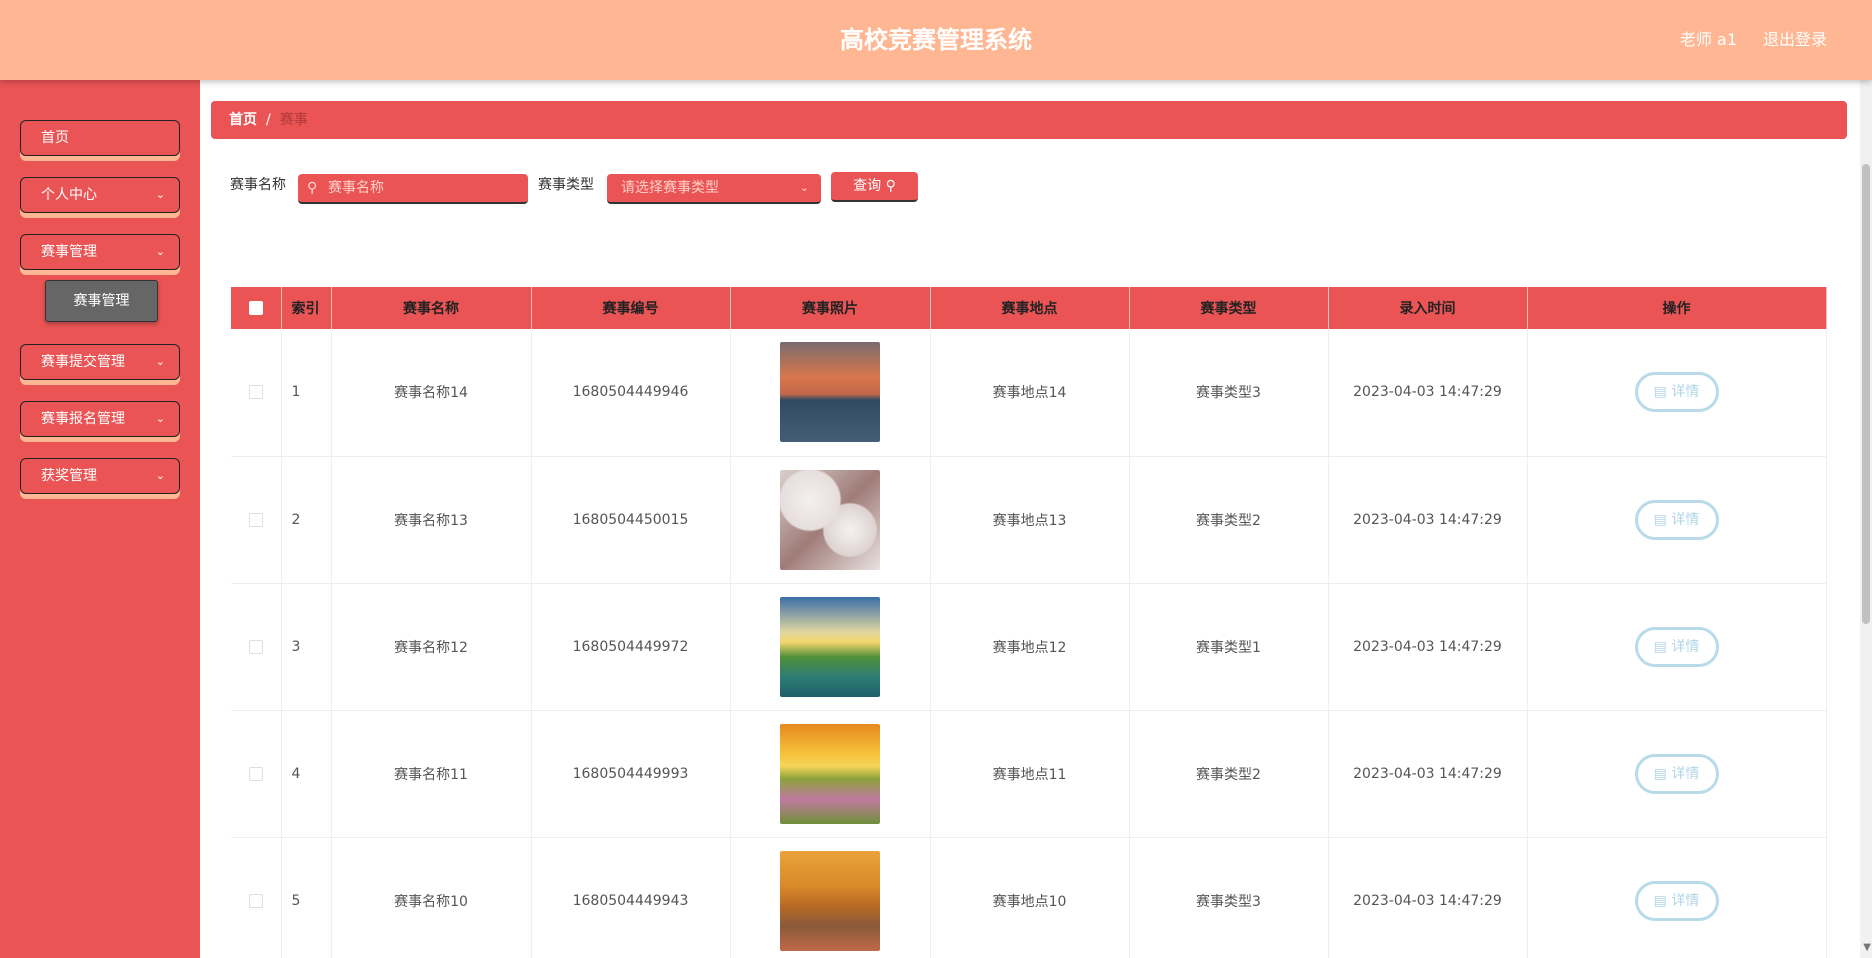  I want to click on column-header-location: 赛事地点, so click(1030, 308).